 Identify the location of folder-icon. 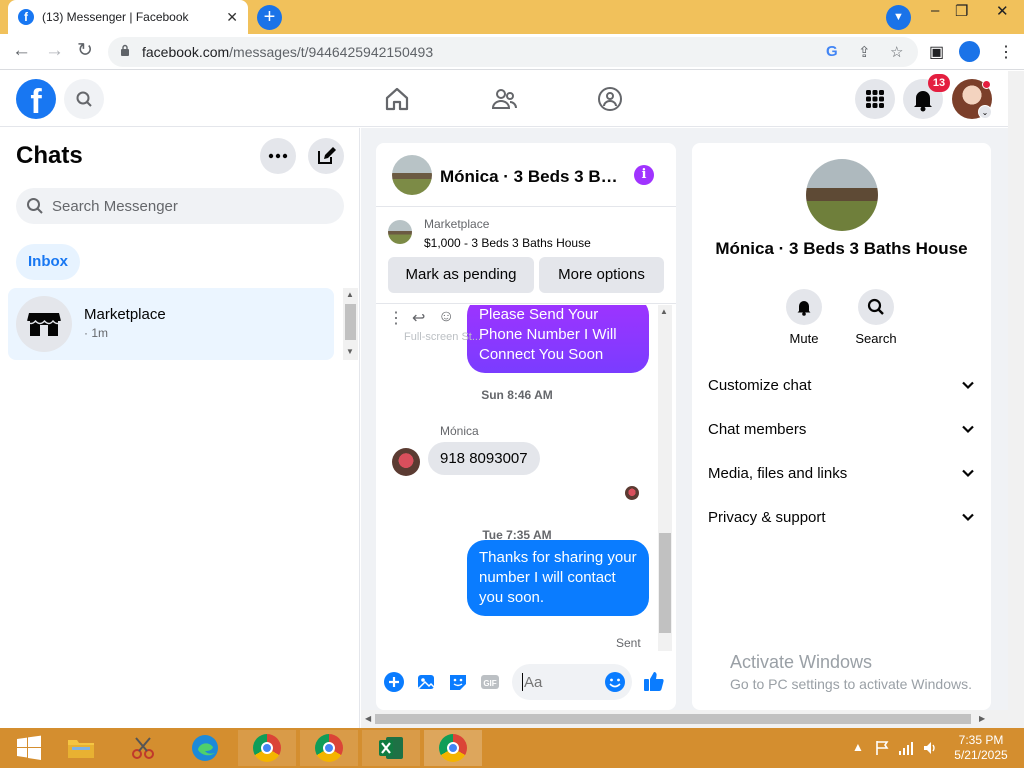
(81, 749).